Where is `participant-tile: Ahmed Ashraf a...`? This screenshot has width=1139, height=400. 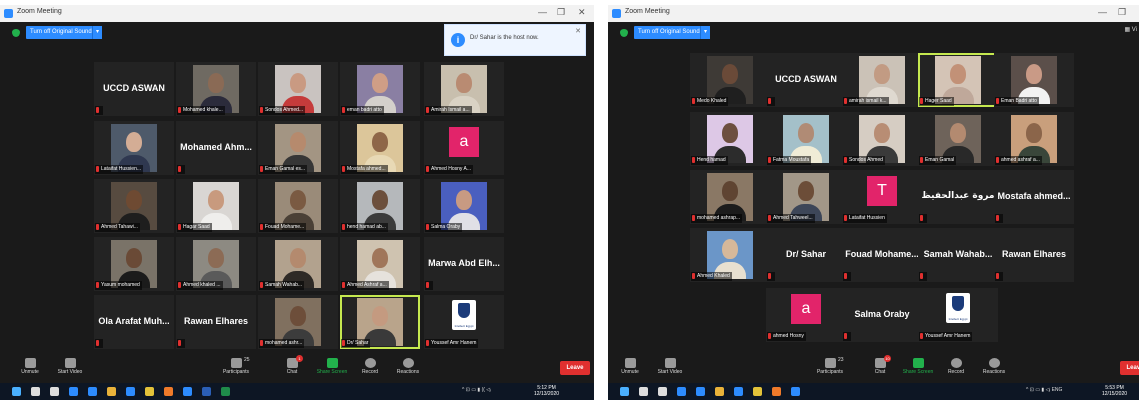 participant-tile: Ahmed Ashraf a... is located at coordinates (380, 264).